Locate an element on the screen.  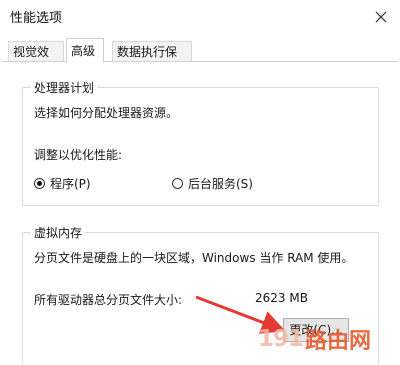
site-watermark: 191 路由网 is located at coordinates (329, 339).